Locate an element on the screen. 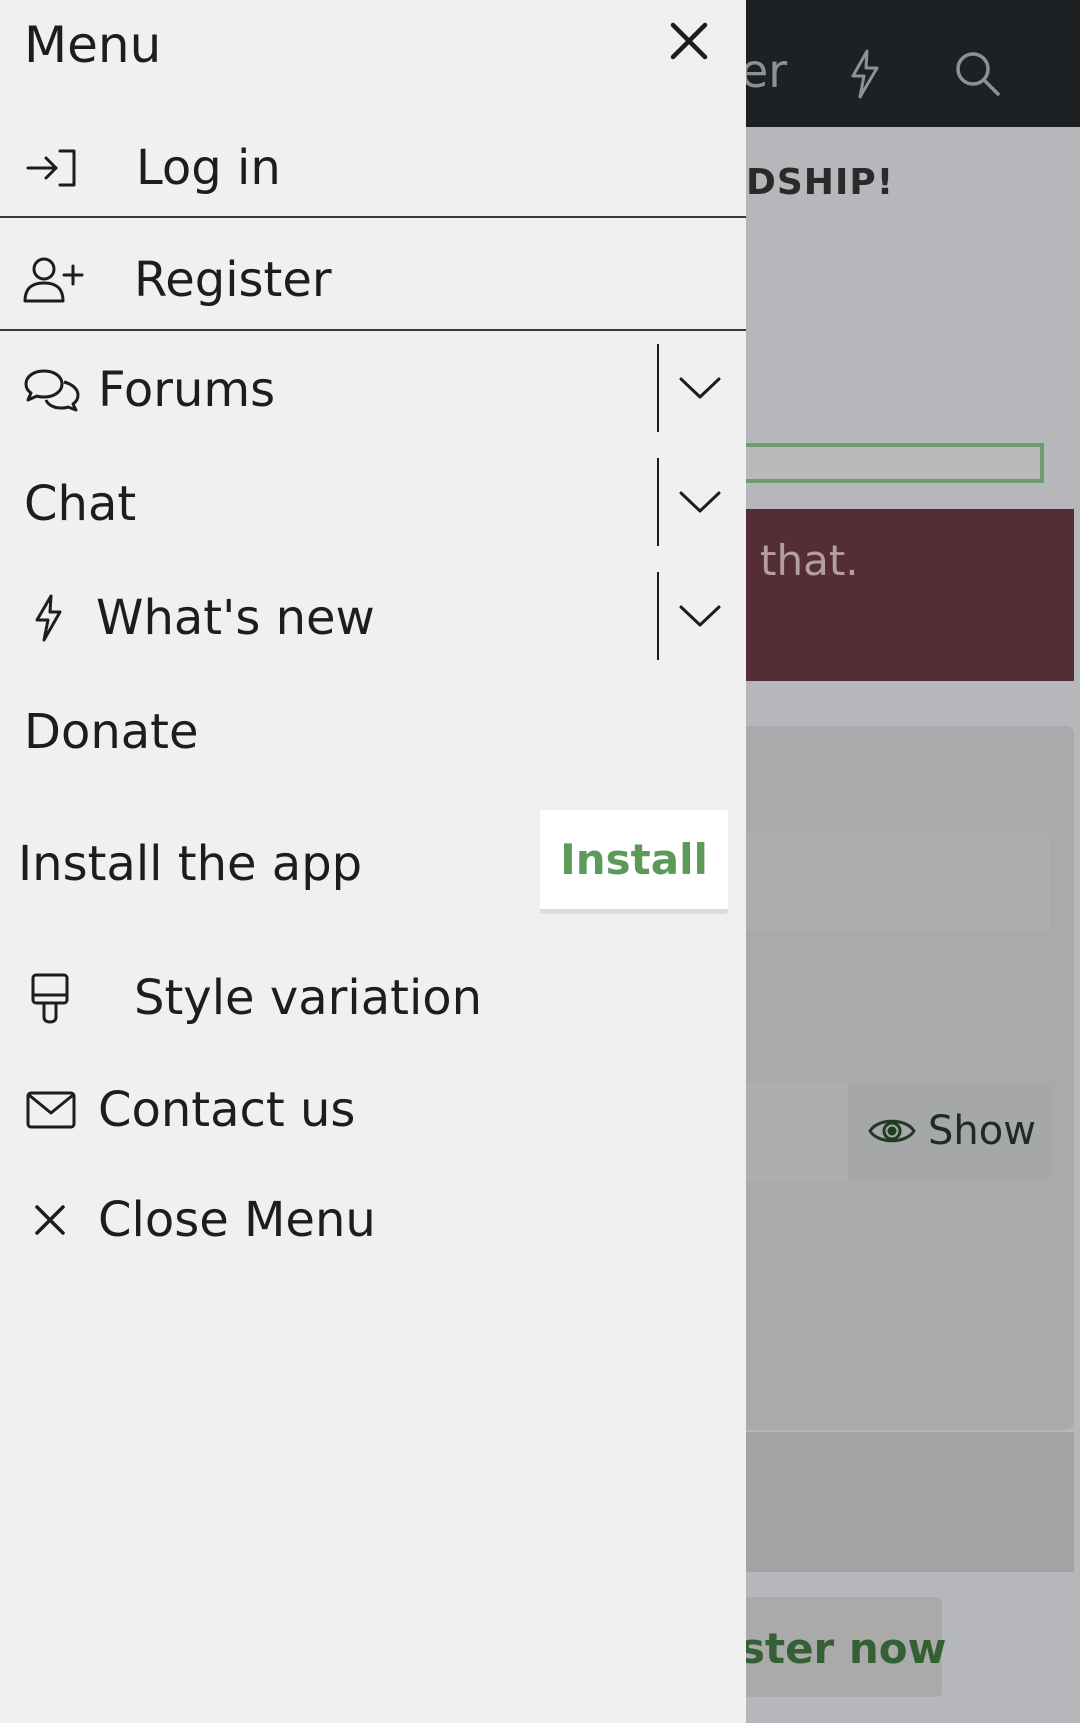 This screenshot has width=1080, height=1723. menu-item-whats-new-label: What's new is located at coordinates (235, 618).